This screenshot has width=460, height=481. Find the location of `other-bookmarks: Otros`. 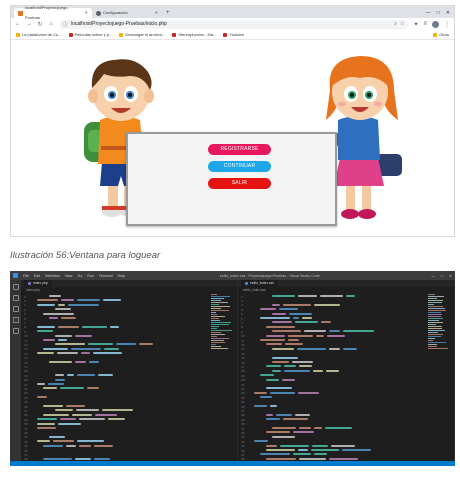

other-bookmarks: Otros is located at coordinates (441, 34).